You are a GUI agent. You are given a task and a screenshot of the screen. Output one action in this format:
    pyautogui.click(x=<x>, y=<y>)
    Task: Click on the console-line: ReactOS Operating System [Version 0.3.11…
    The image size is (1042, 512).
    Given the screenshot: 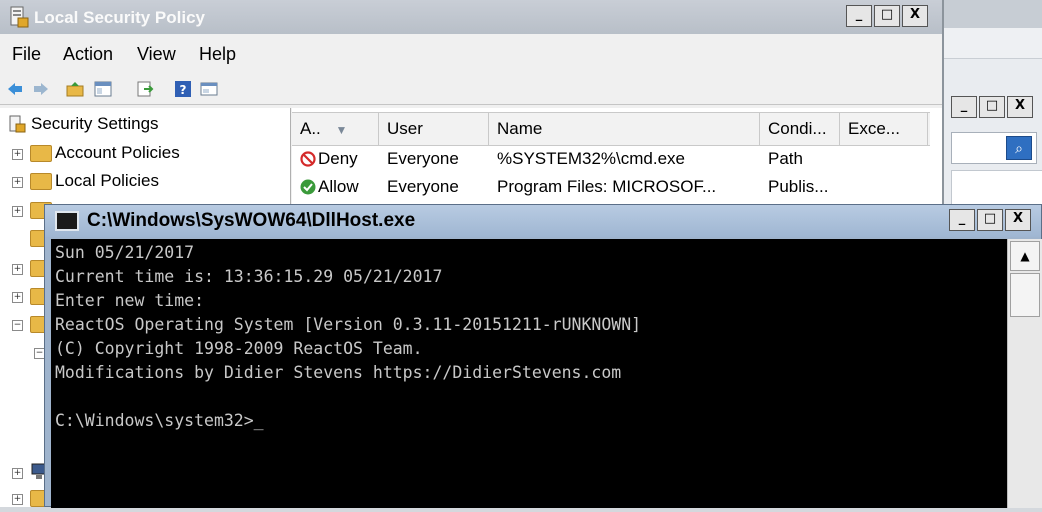 What is the action you would take?
    pyautogui.click(x=348, y=324)
    